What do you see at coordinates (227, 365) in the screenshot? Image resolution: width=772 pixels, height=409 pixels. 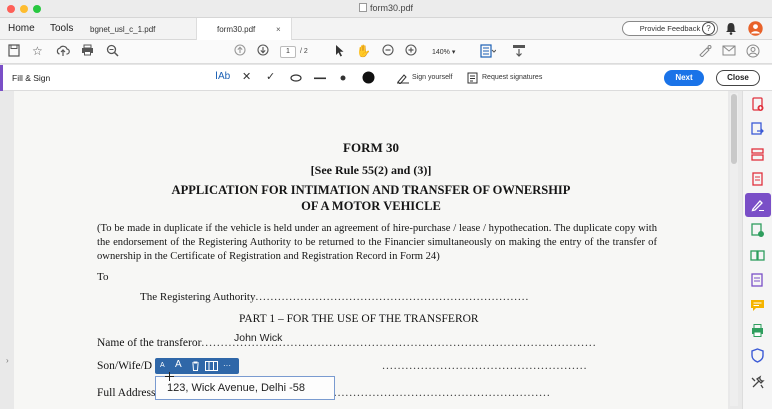 I see `more-options-icon: ···` at bounding box center [227, 365].